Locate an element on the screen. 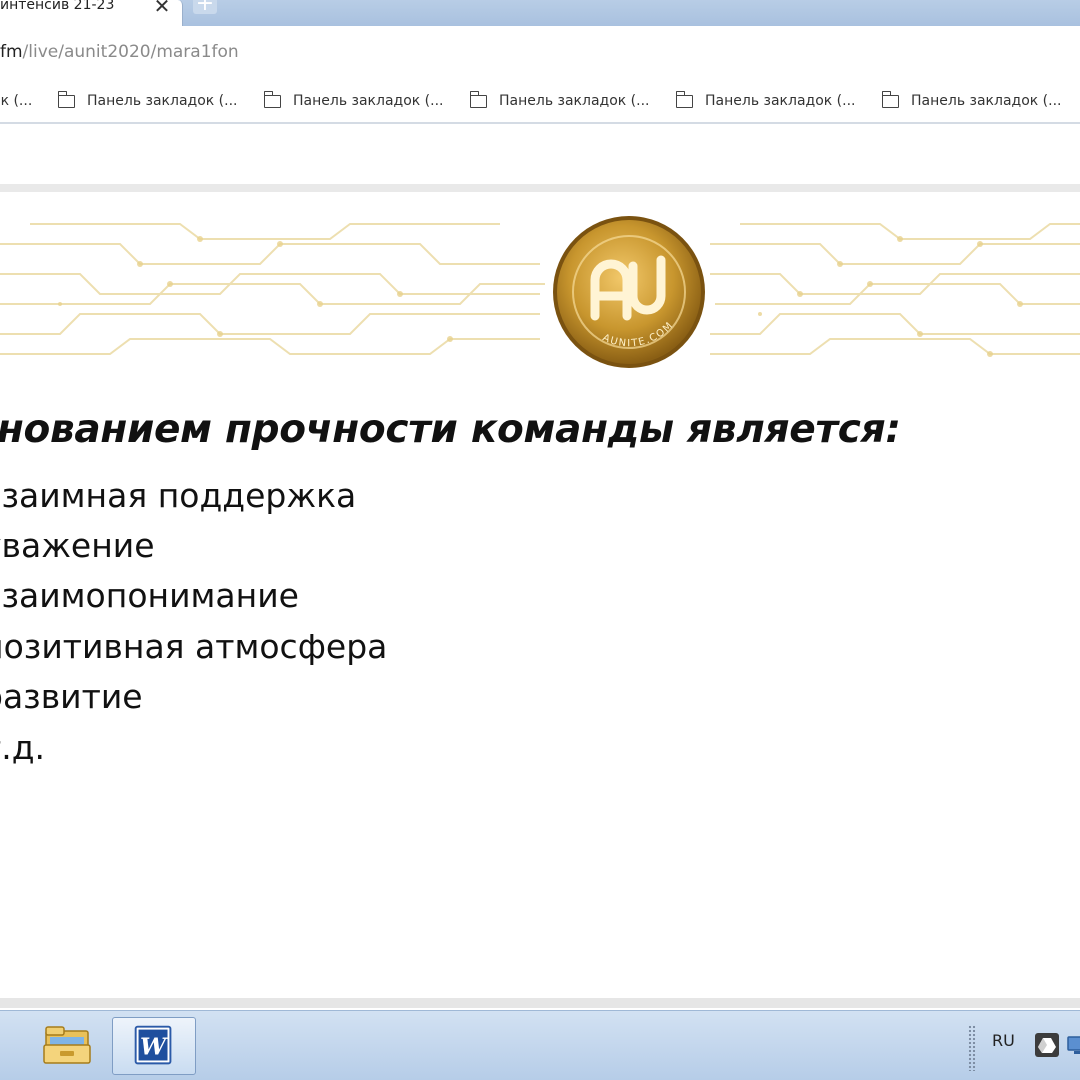 The height and width of the screenshot is (1080, 1080). list-item: взаимопонимание is located at coordinates (149, 595).